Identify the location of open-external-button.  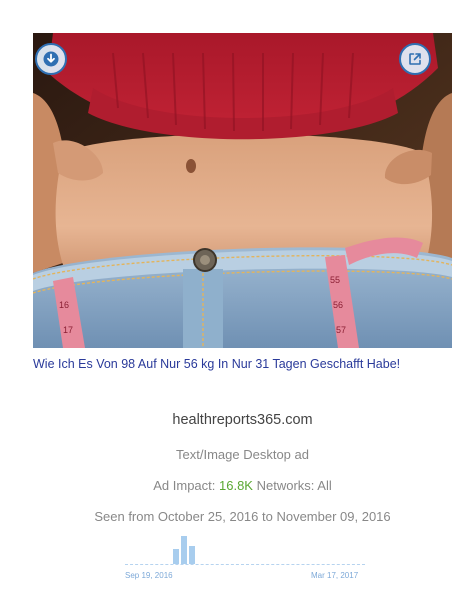
(415, 59).